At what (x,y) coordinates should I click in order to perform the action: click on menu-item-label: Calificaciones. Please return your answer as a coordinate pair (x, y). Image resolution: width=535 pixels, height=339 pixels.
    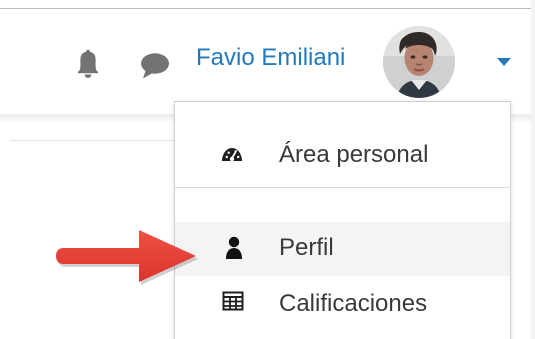
    Looking at the image, I should click on (353, 303).